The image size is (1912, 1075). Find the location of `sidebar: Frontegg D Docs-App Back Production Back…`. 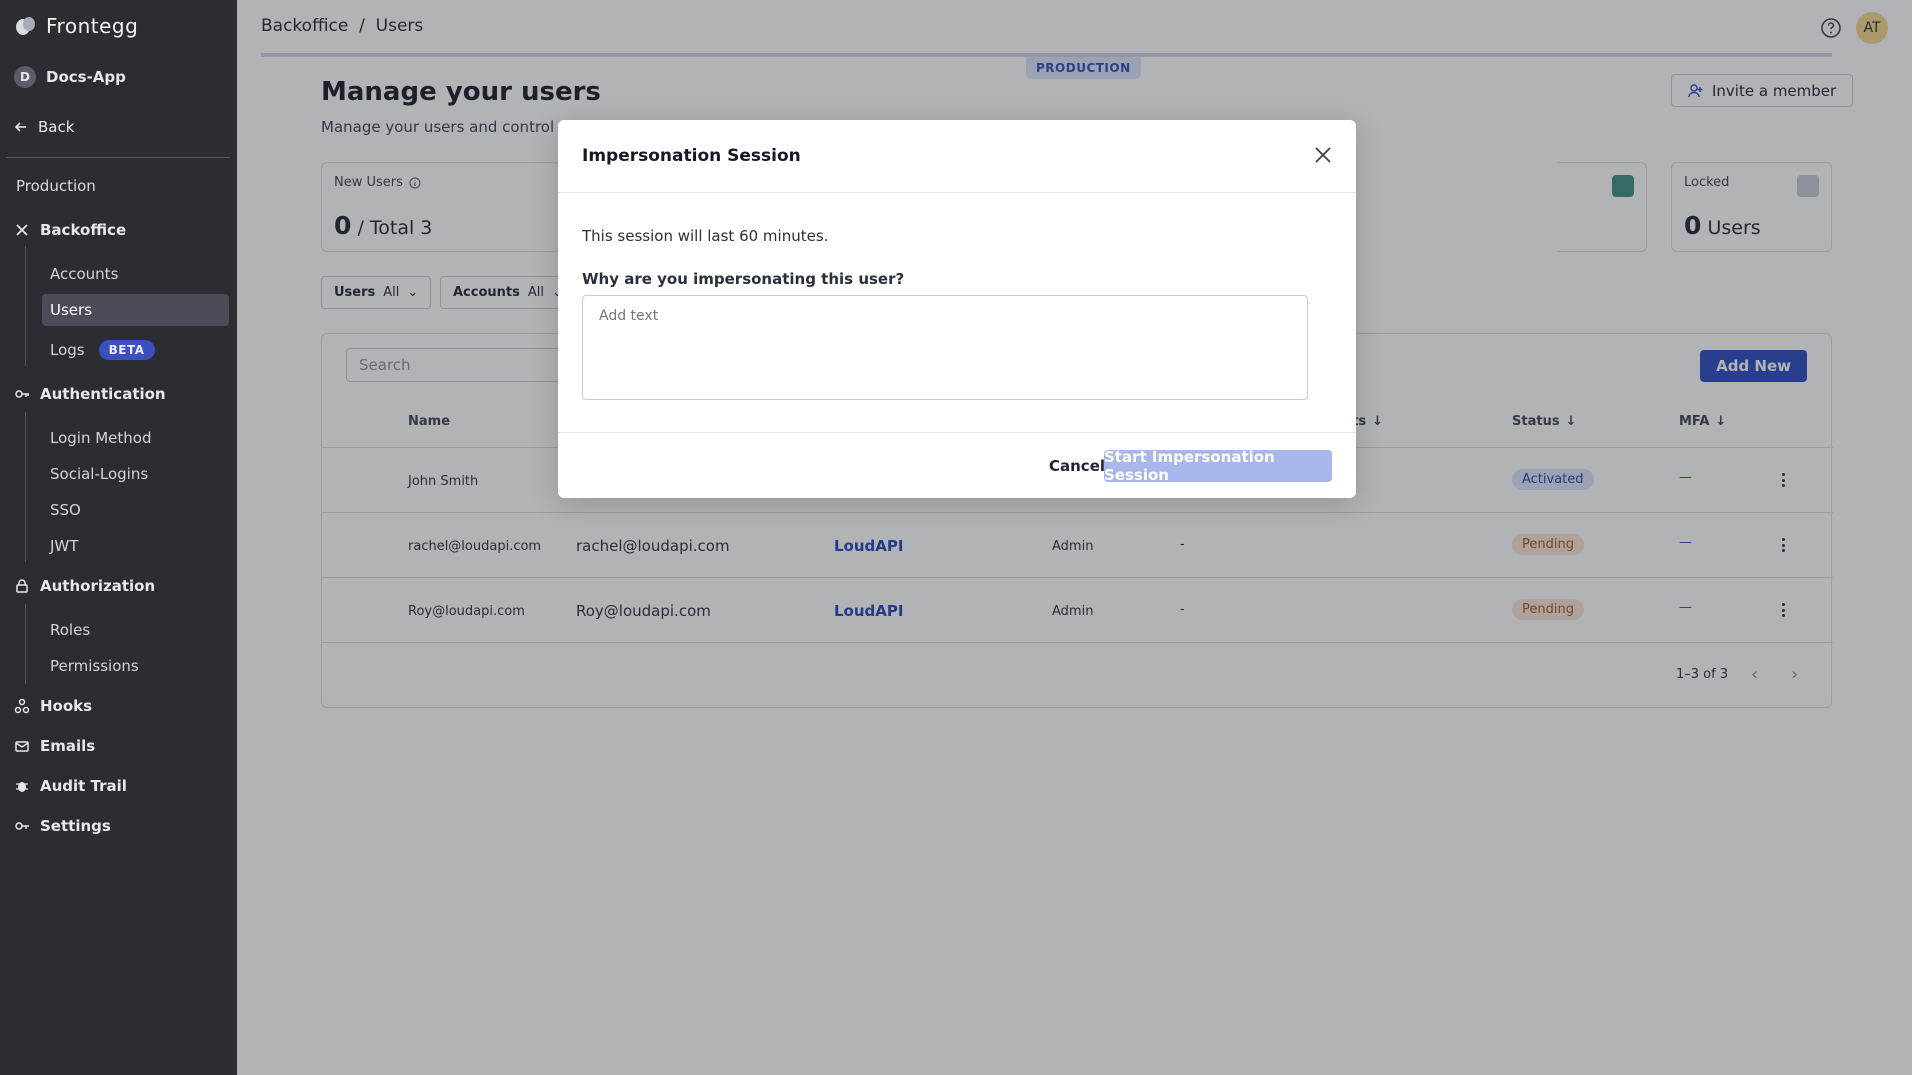

sidebar: Frontegg D Docs-App Back Production Back… is located at coordinates (118, 537).